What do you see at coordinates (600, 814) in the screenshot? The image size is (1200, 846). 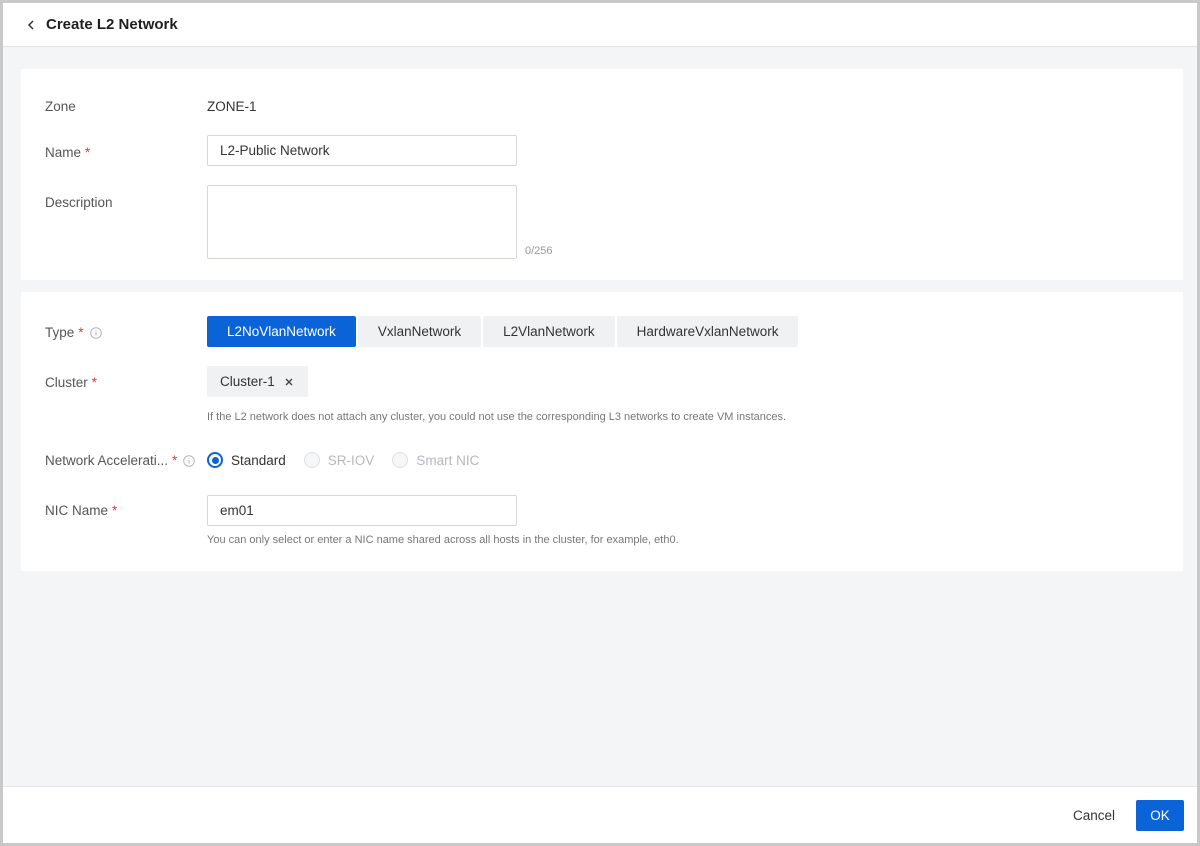 I see `footer-bar: Cancel OK` at bounding box center [600, 814].